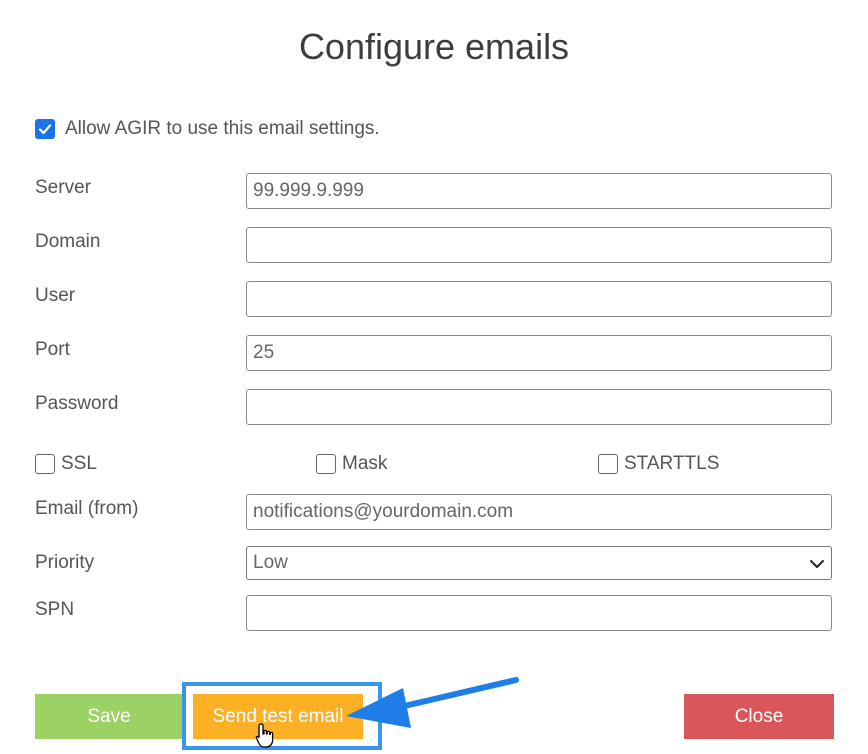 The height and width of the screenshot is (754, 868). I want to click on mask-option: Mask, so click(351, 464).